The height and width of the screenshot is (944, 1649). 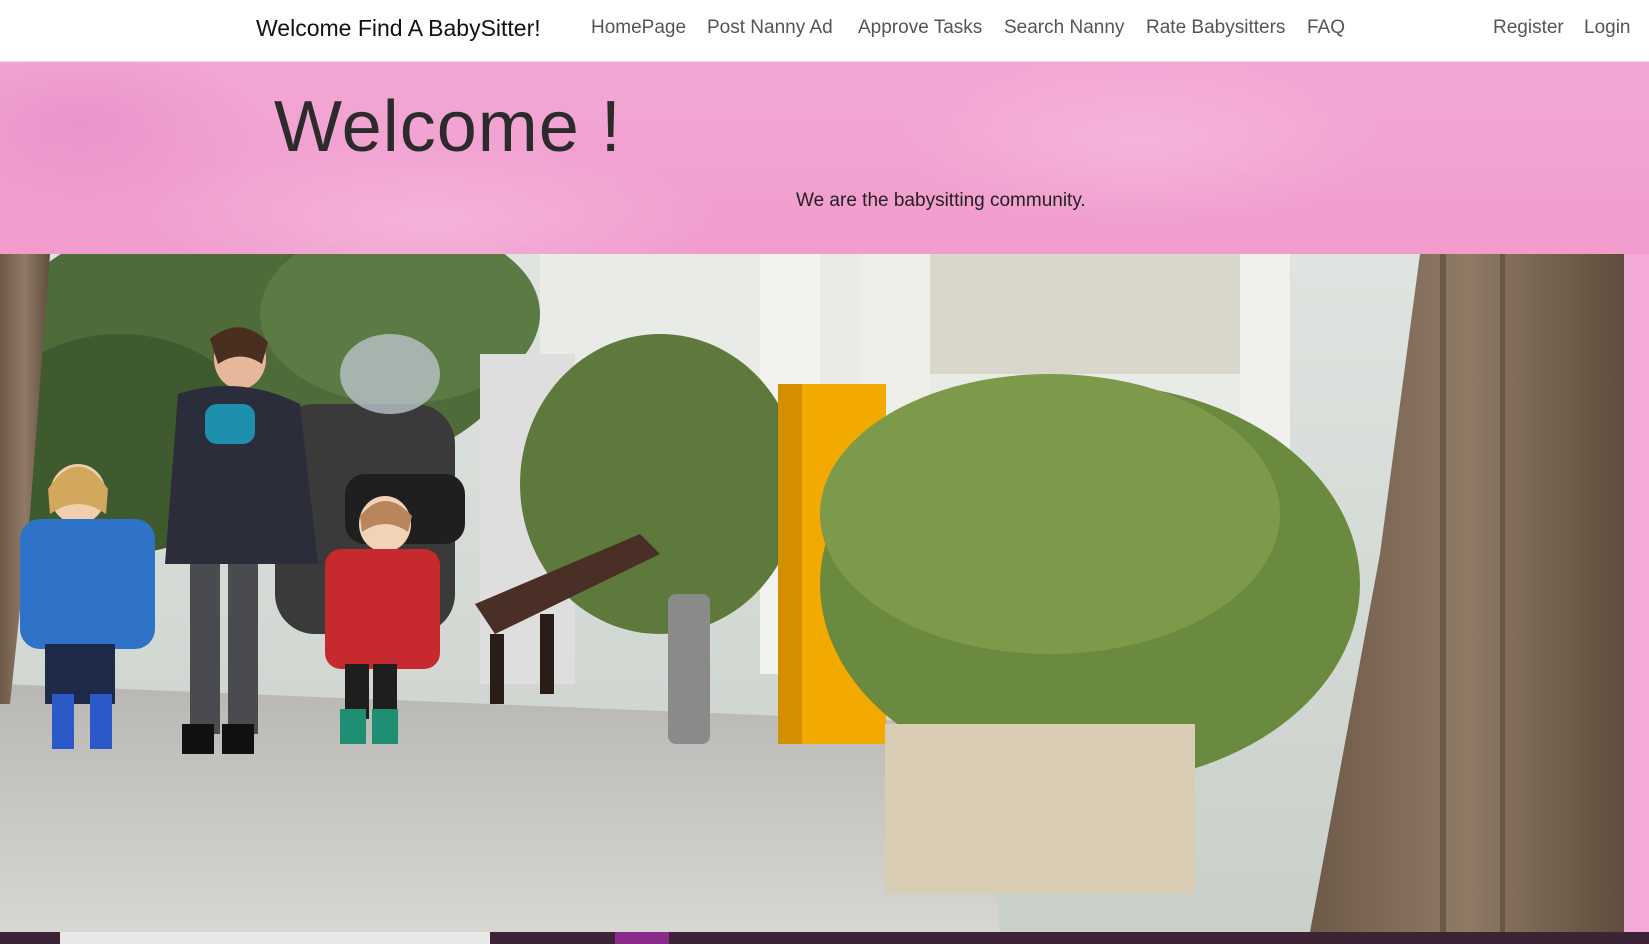 I want to click on hero-subtitle: We are the babysitting community., so click(x=941, y=200).